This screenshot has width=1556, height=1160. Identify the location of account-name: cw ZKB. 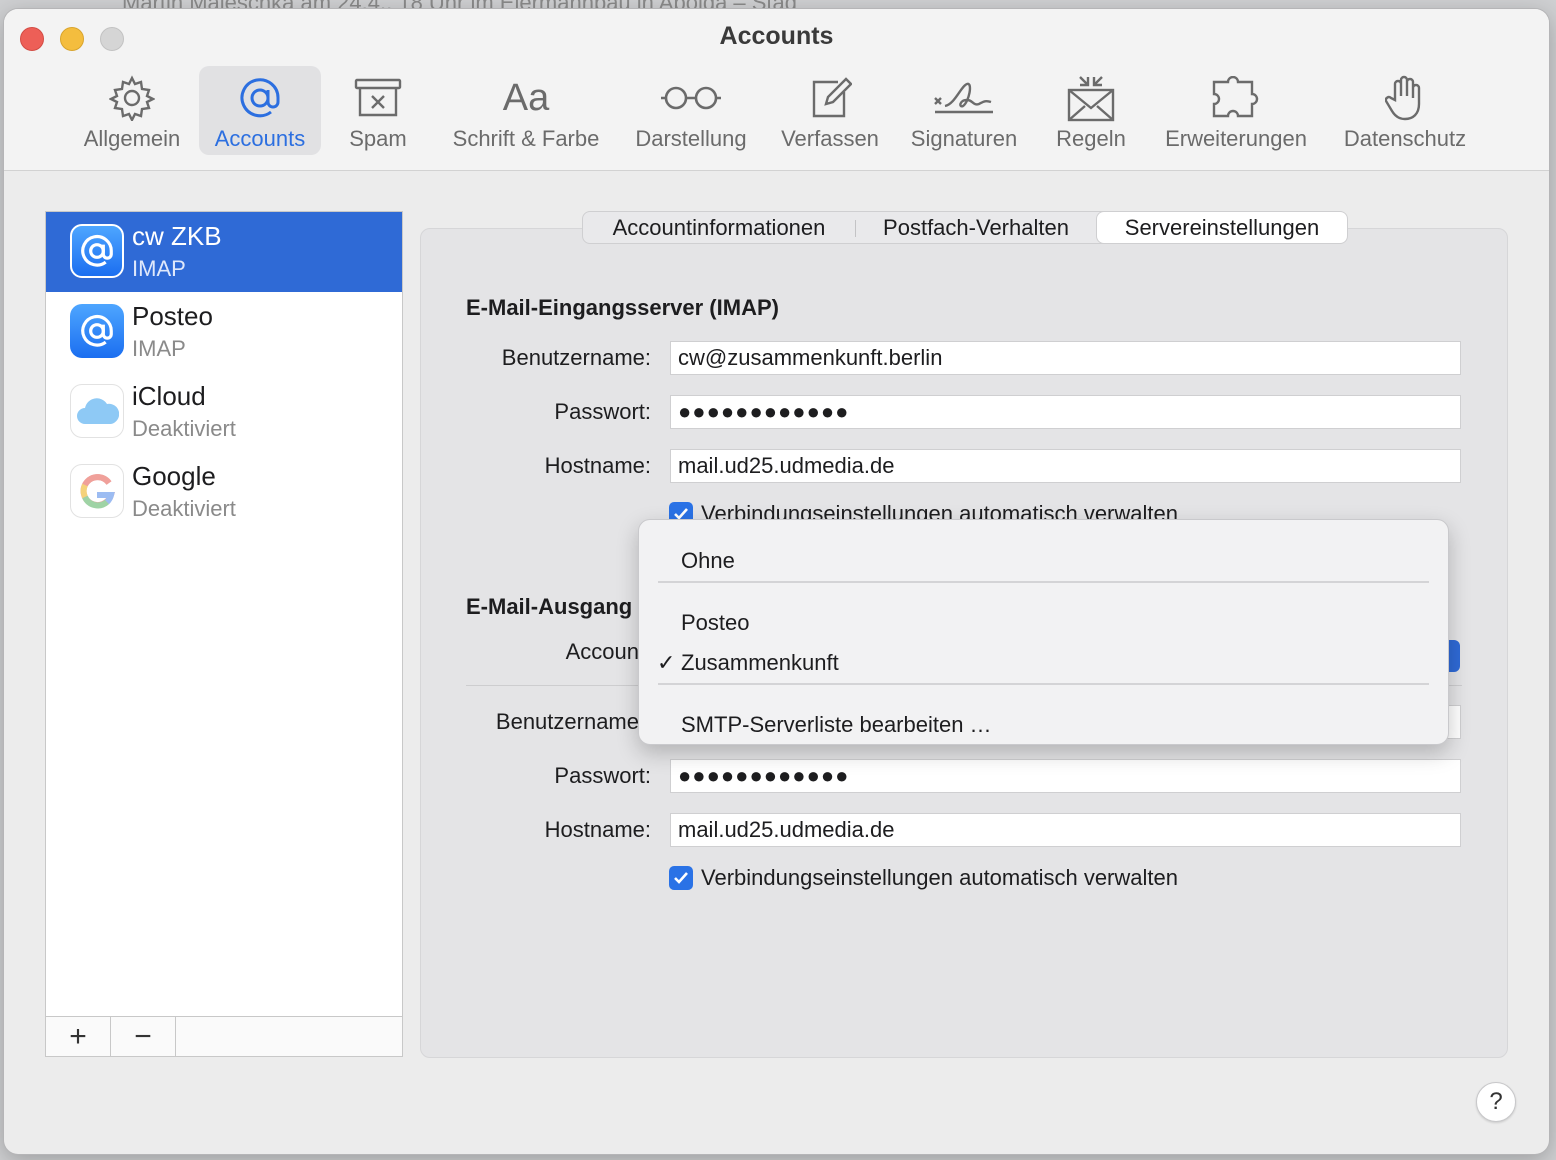
(177, 236).